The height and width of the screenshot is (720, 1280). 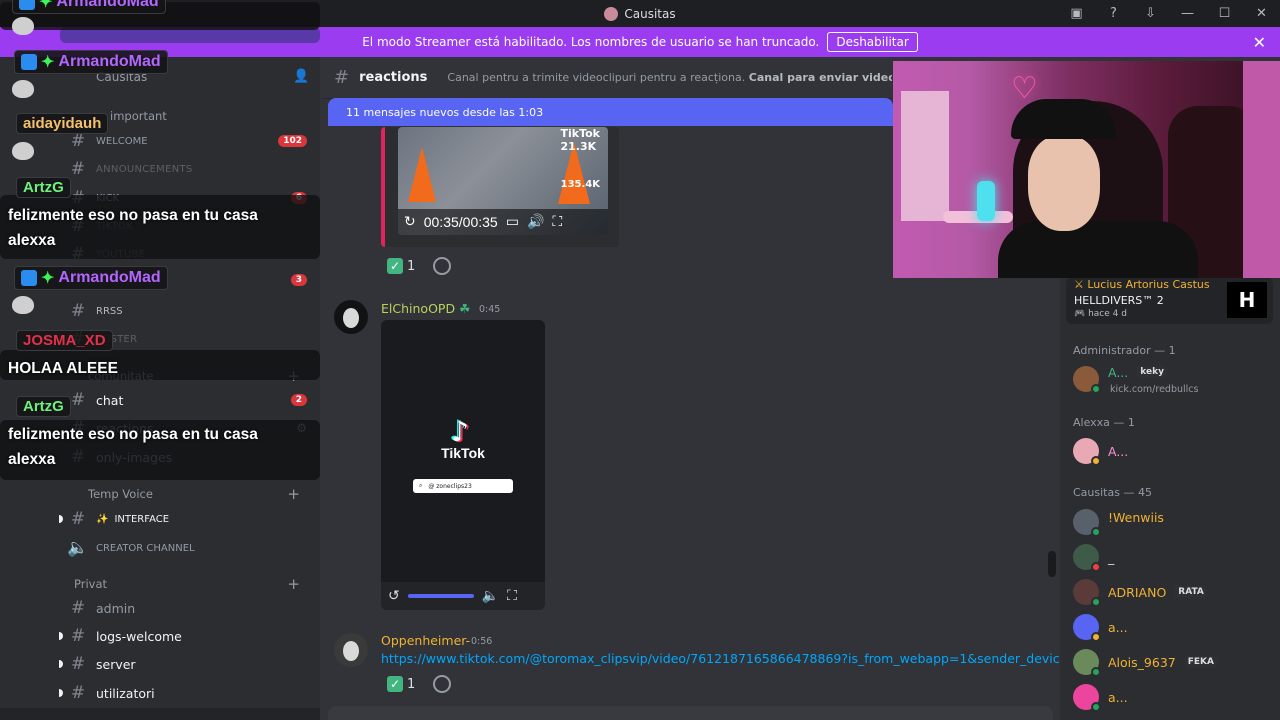 What do you see at coordinates (298, 280) in the screenshot?
I see `mention-badge: 3` at bounding box center [298, 280].